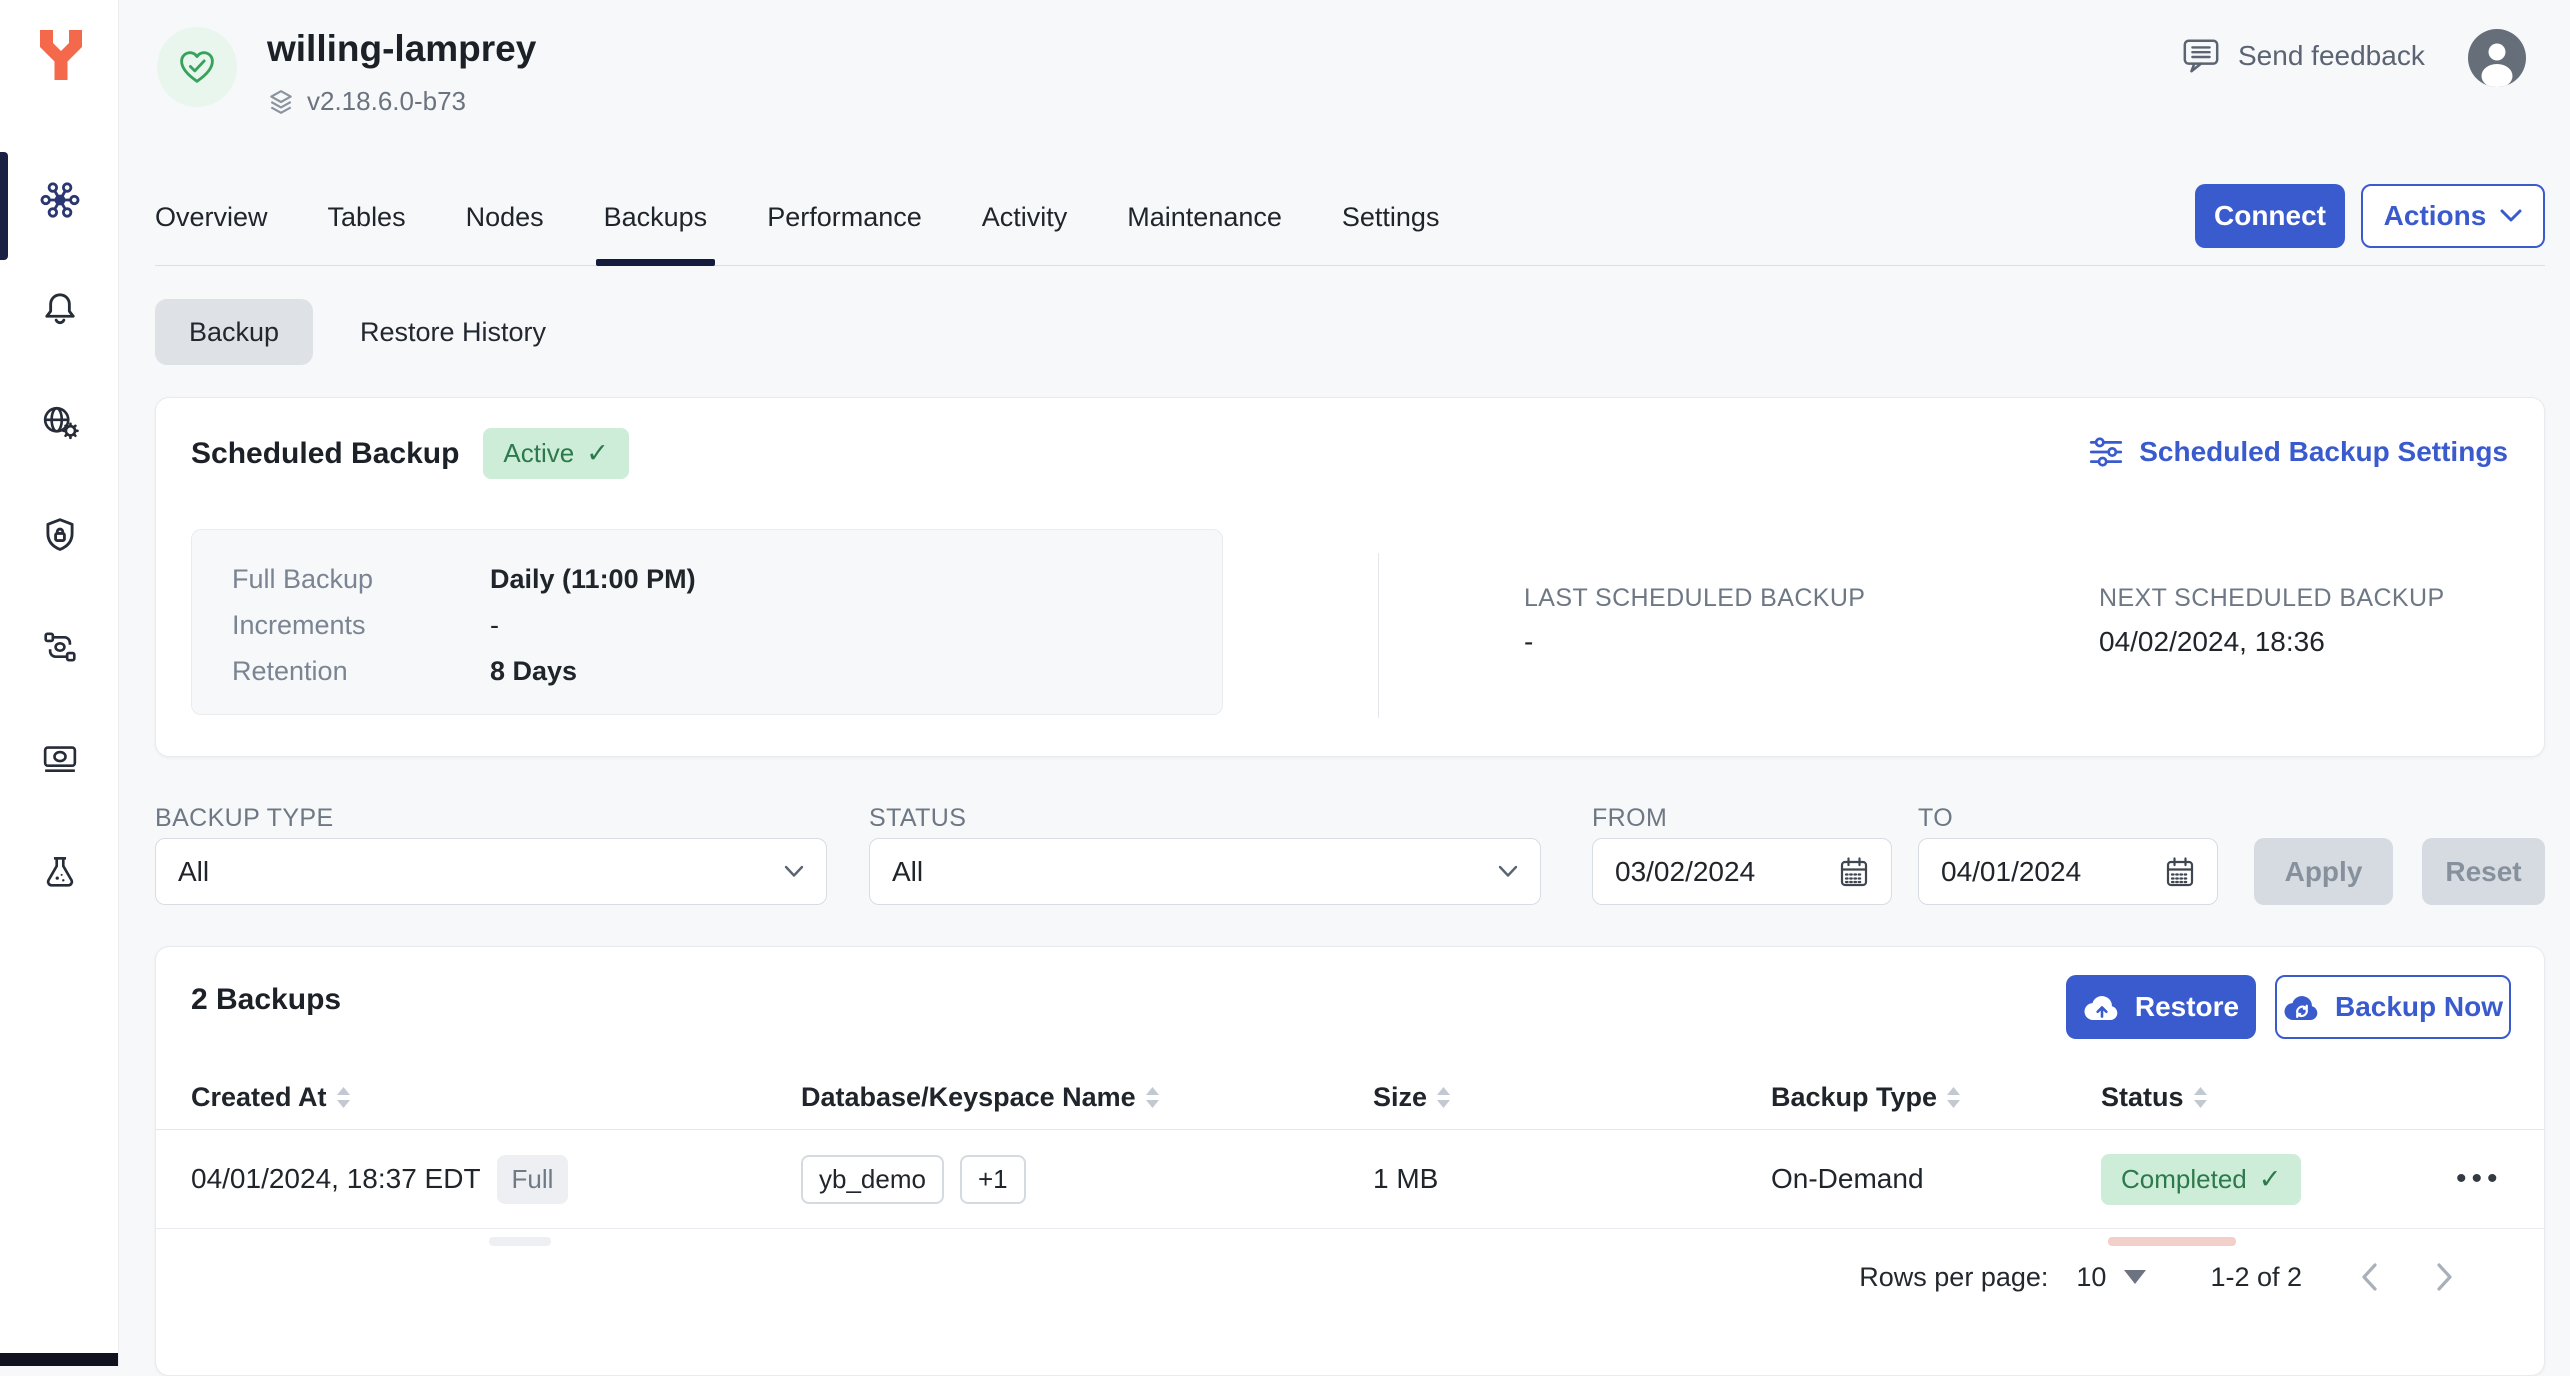 The image size is (2570, 1376). Describe the element at coordinates (2323, 451) in the screenshot. I see `scheduled-backup-settings-label: Scheduled Backup Settings` at that location.